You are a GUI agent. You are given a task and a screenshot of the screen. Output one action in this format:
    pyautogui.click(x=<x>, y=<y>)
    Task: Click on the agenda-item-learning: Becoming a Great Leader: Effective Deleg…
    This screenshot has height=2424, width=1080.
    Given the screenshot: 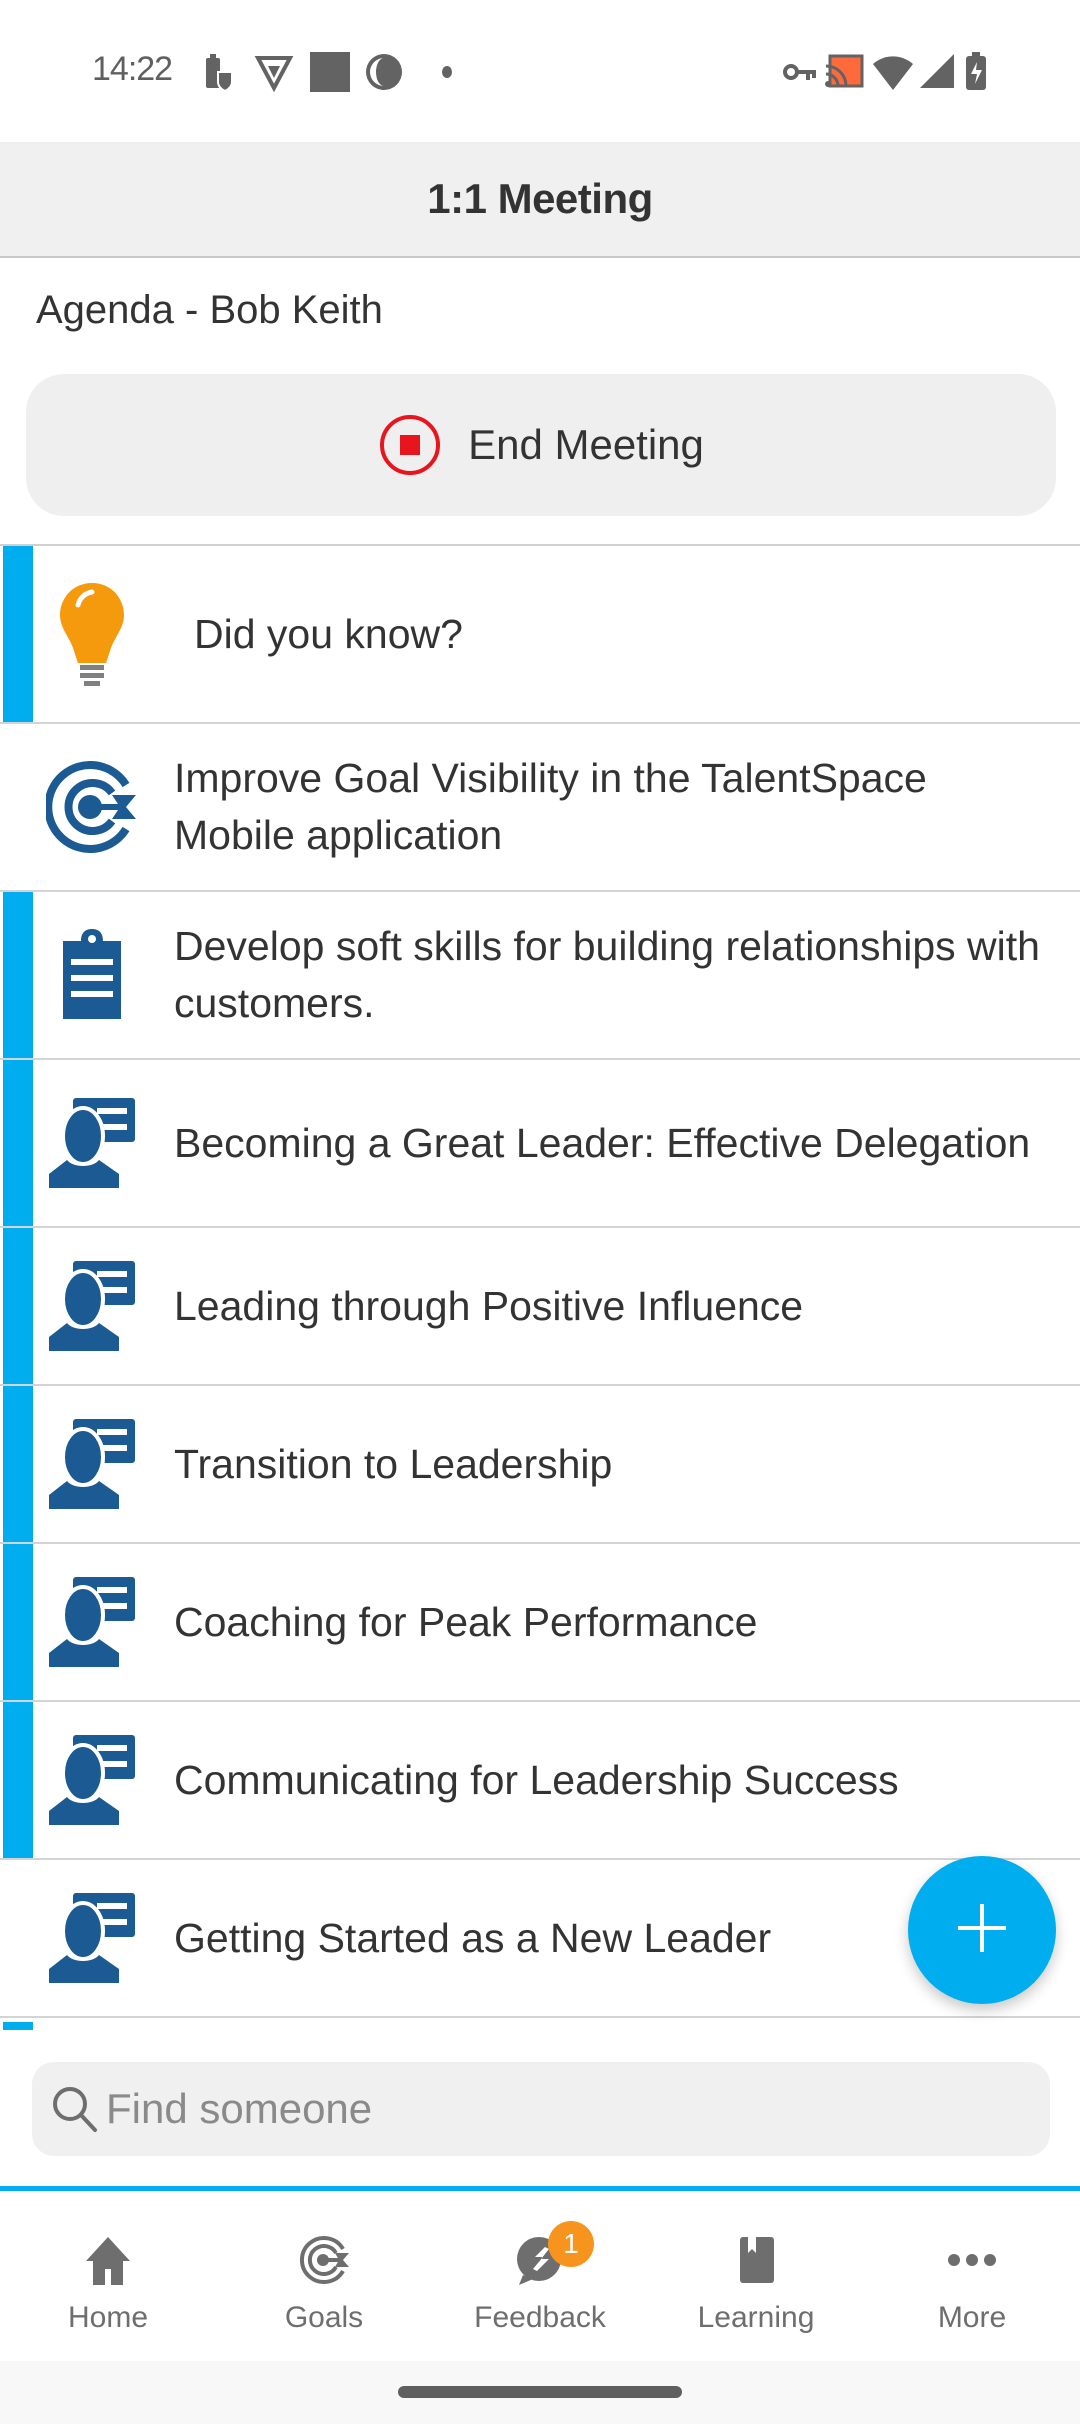 What is the action you would take?
    pyautogui.click(x=540, y=1144)
    